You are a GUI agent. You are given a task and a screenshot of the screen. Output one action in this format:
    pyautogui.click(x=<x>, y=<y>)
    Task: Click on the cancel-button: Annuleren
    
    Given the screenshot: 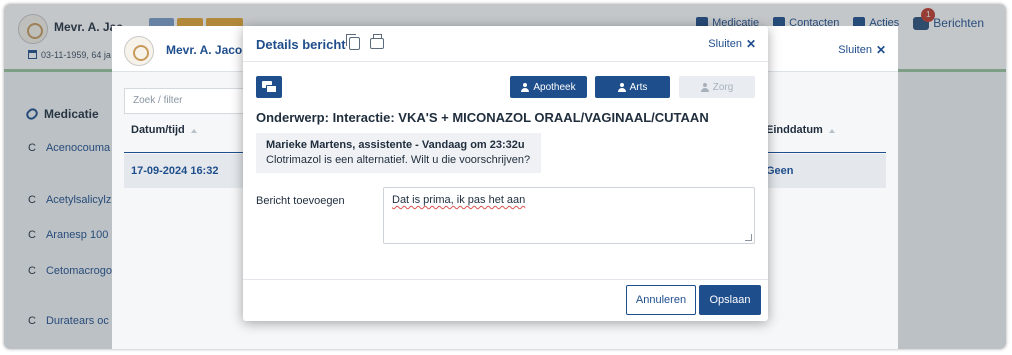 What is the action you would take?
    pyautogui.click(x=661, y=300)
    